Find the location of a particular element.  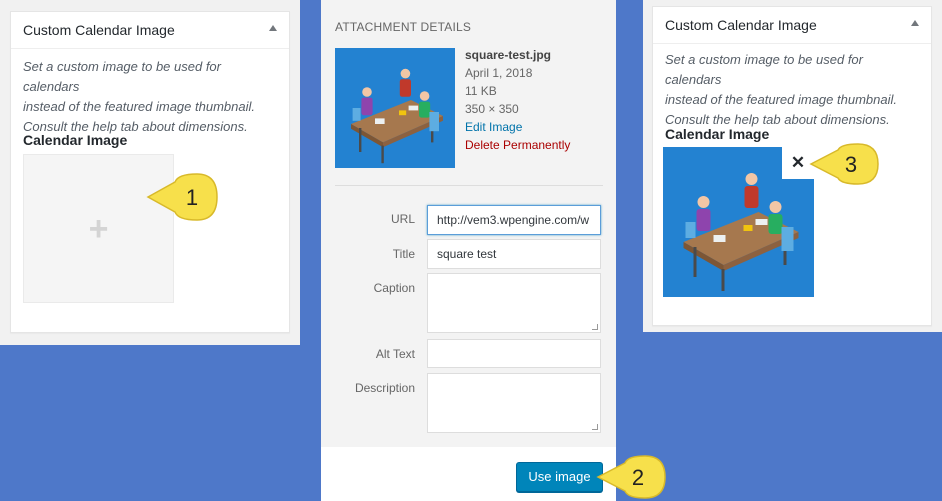

url-input: http://vem3.wpengine.com/w is located at coordinates (514, 220).